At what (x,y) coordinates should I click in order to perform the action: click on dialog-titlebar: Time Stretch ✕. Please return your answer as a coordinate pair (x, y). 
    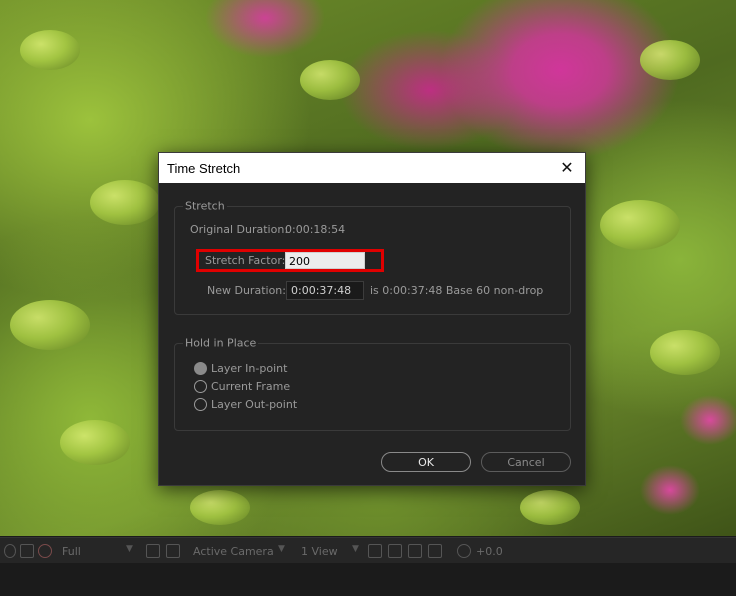
    Looking at the image, I should click on (372, 168).